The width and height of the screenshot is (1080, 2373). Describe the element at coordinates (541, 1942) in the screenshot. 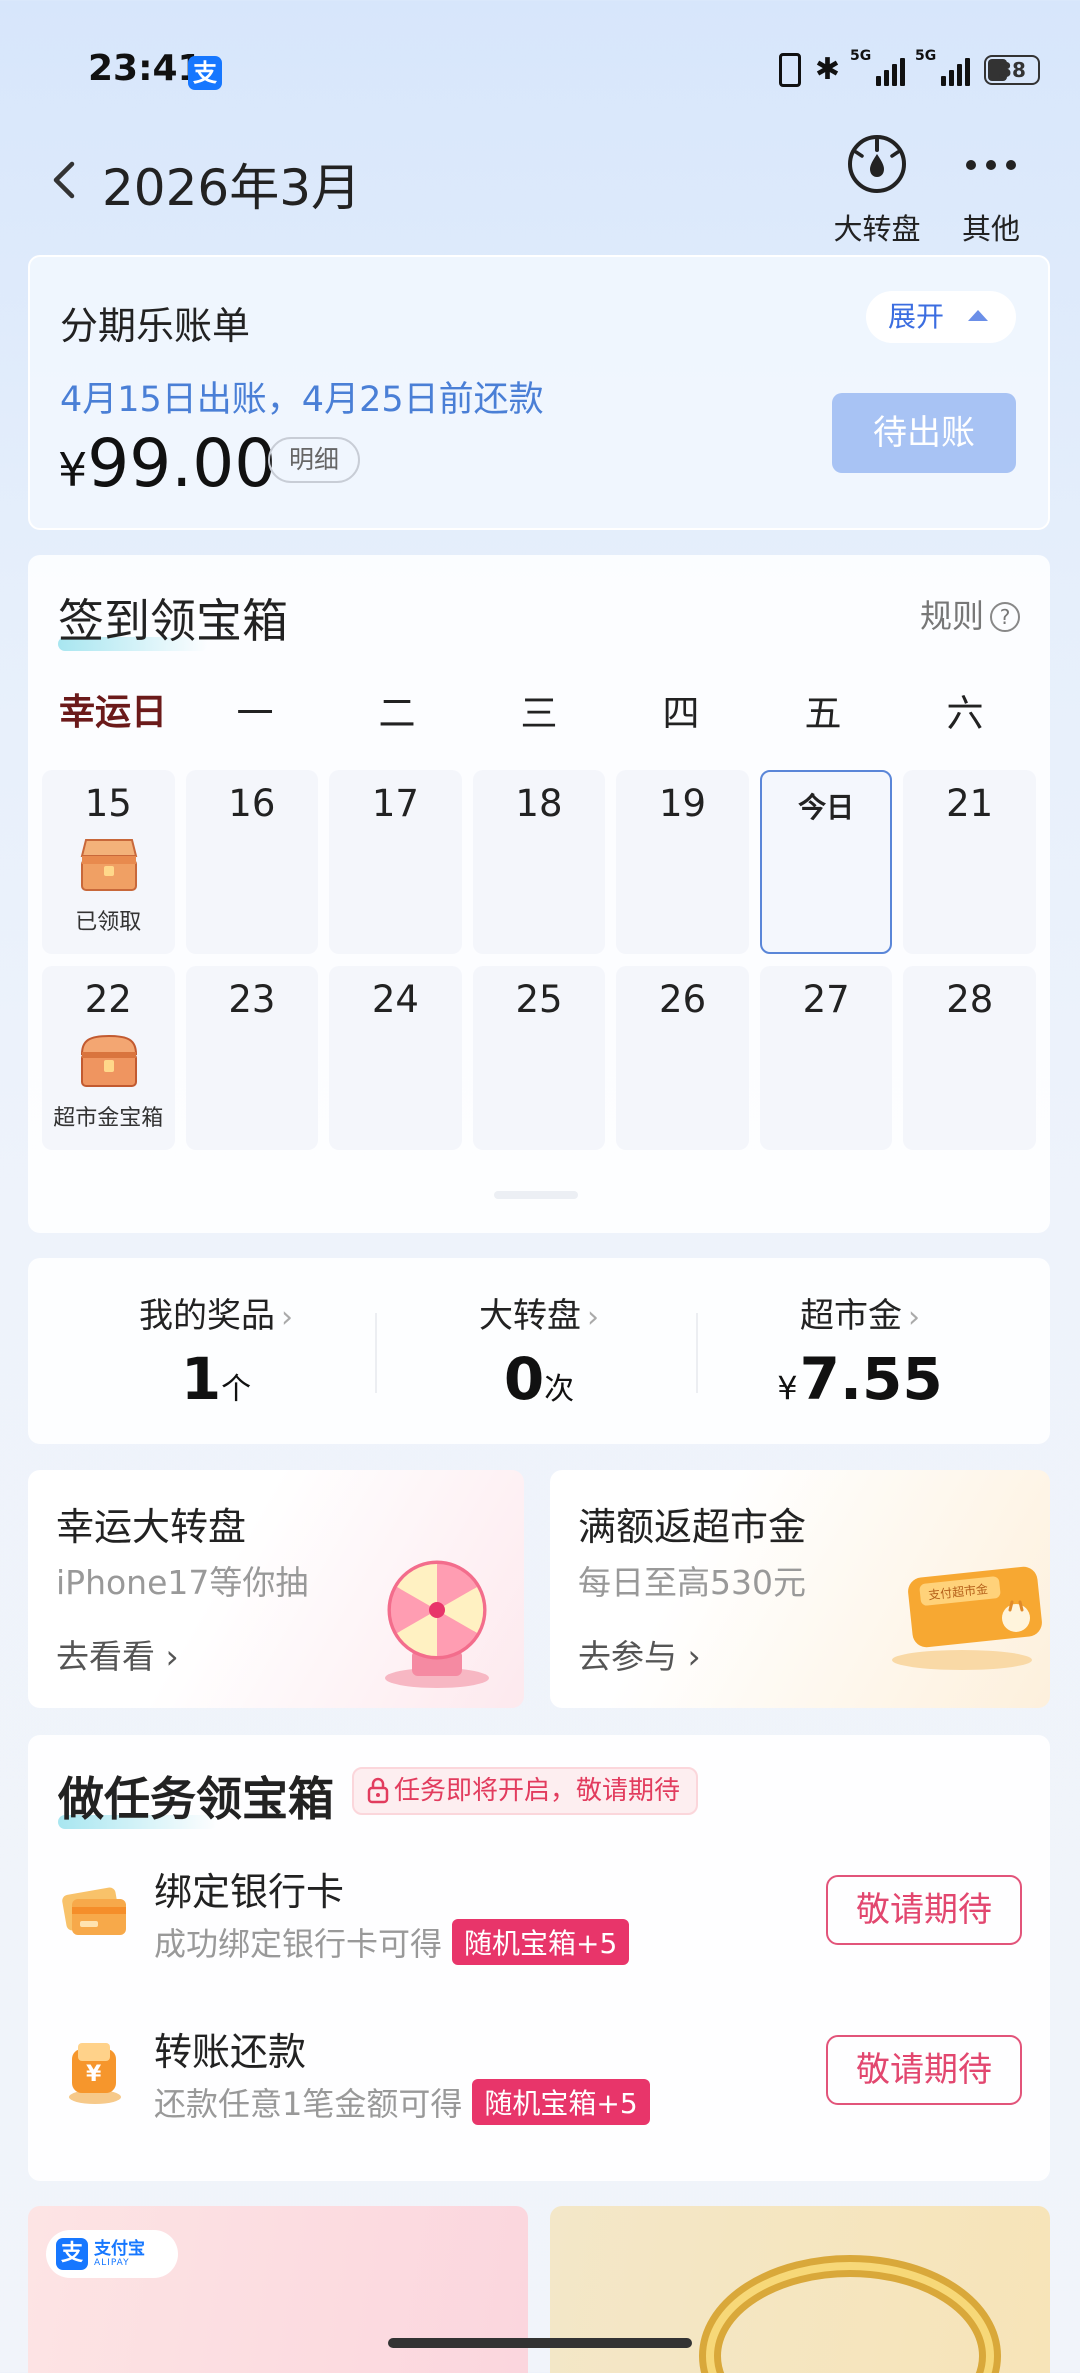

I see `reward-badge: 随机宝箱+5` at that location.